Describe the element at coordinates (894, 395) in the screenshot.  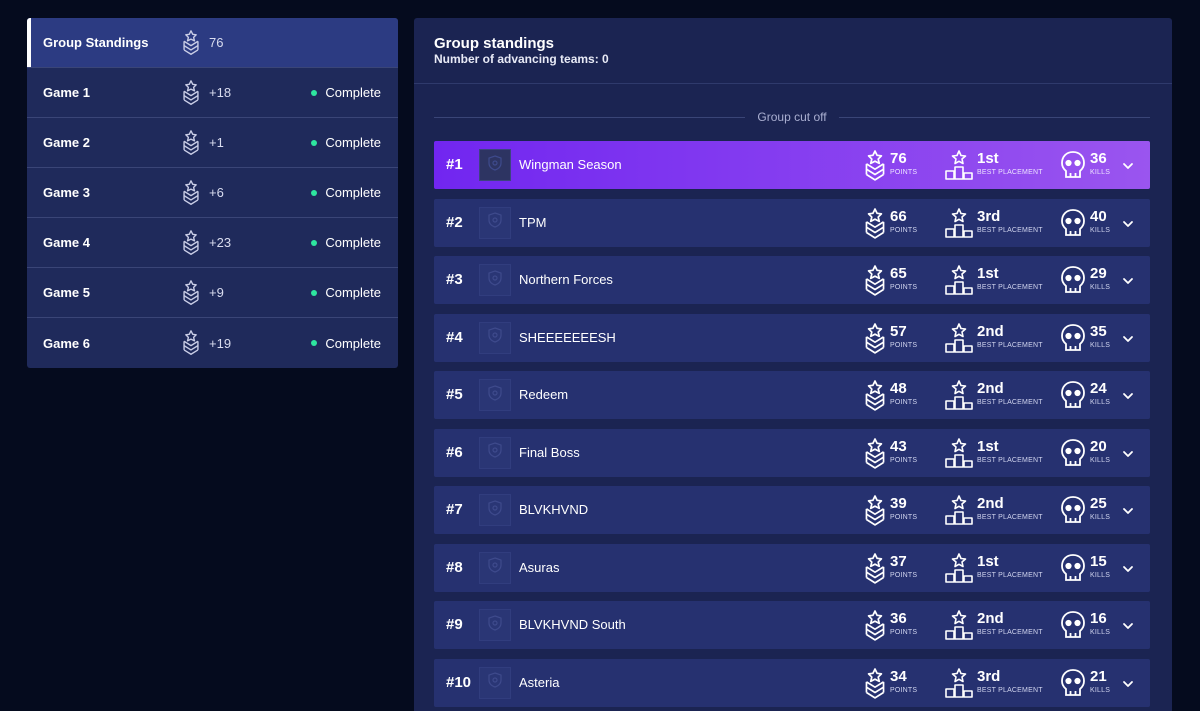
I see `points-stat: 48 POINTS` at that location.